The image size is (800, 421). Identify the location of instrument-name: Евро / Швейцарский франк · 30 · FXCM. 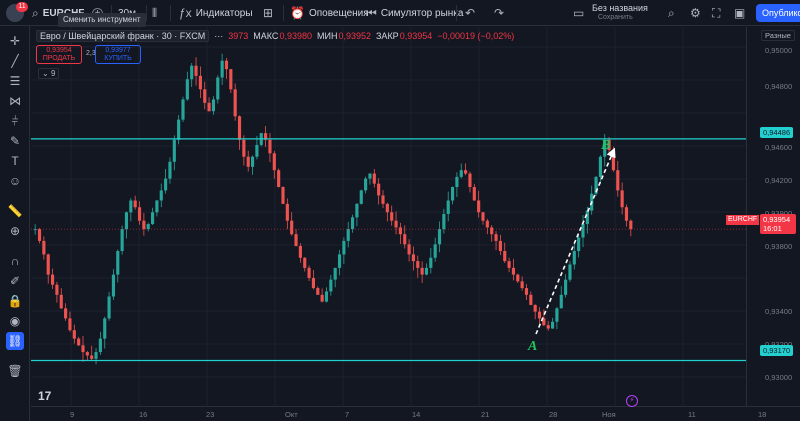
(123, 36).